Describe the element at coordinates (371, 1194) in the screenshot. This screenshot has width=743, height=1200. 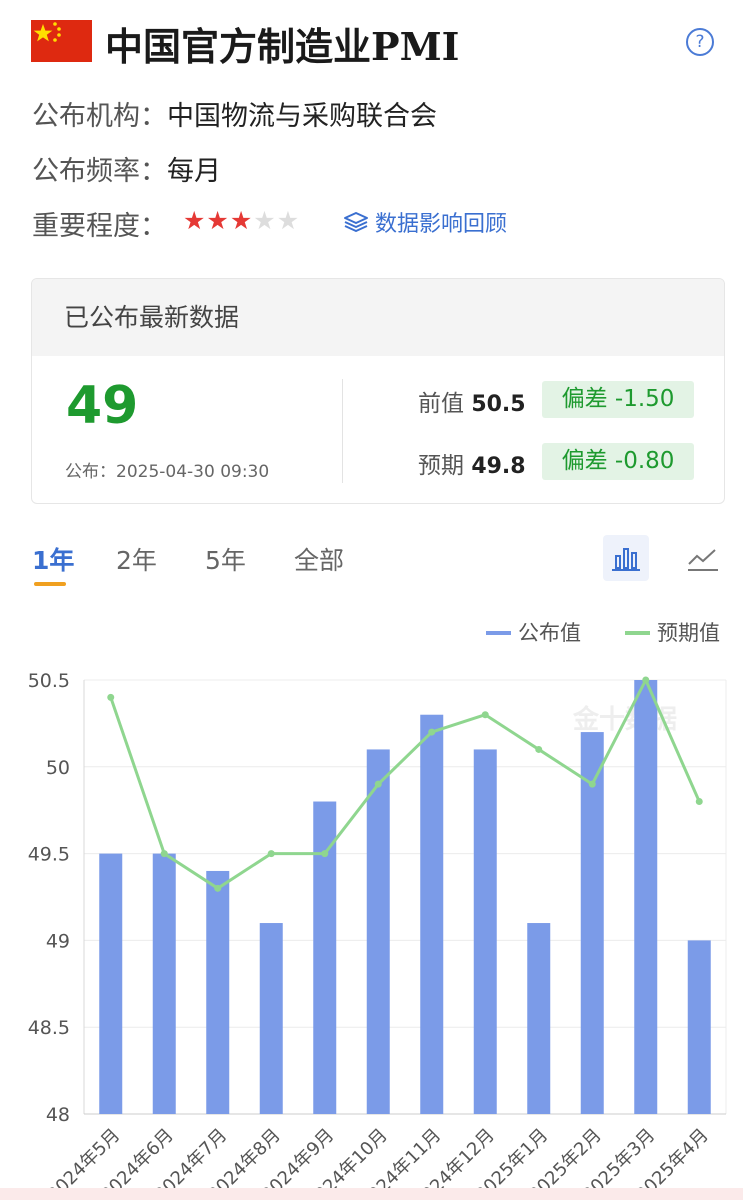
I see `bottom-band` at that location.